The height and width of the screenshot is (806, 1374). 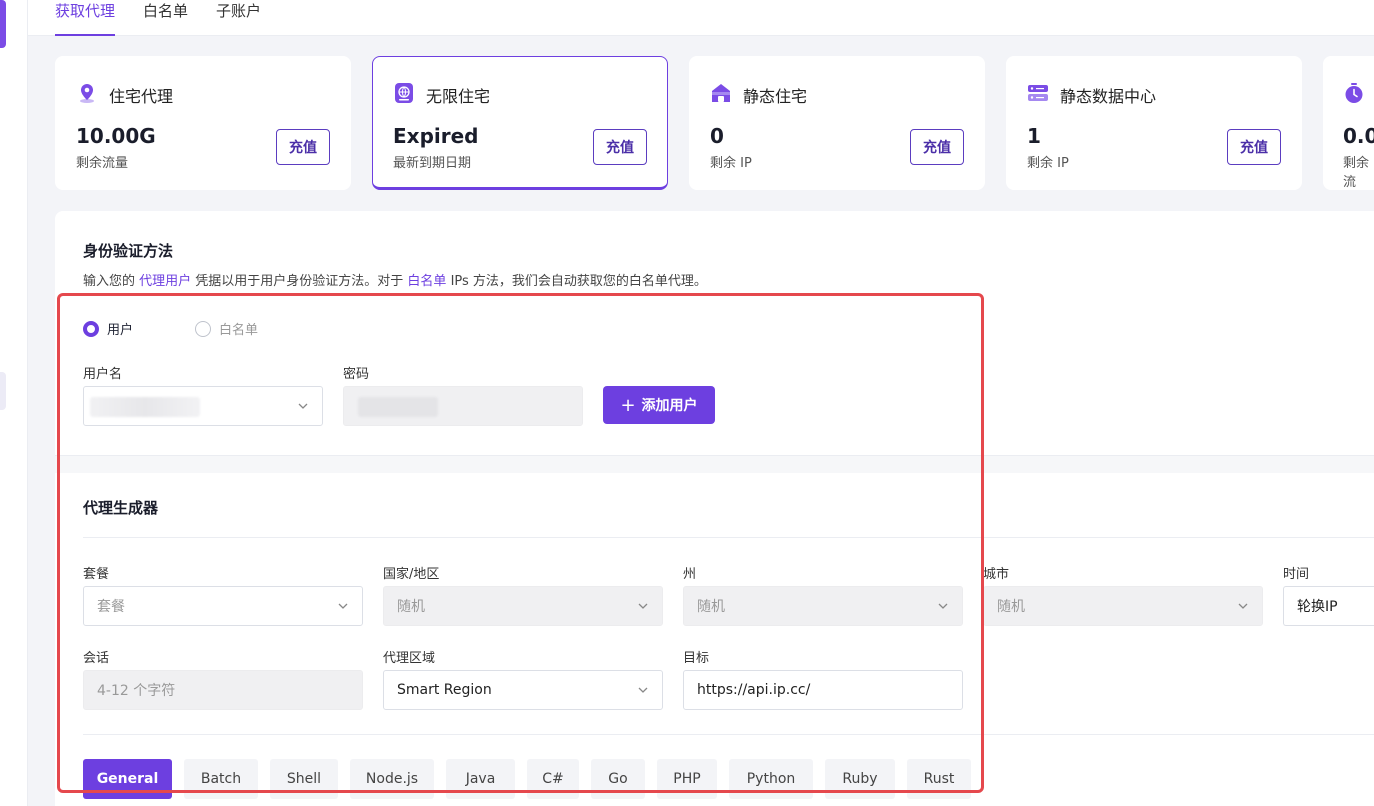 I want to click on state-label: 州, so click(x=690, y=574).